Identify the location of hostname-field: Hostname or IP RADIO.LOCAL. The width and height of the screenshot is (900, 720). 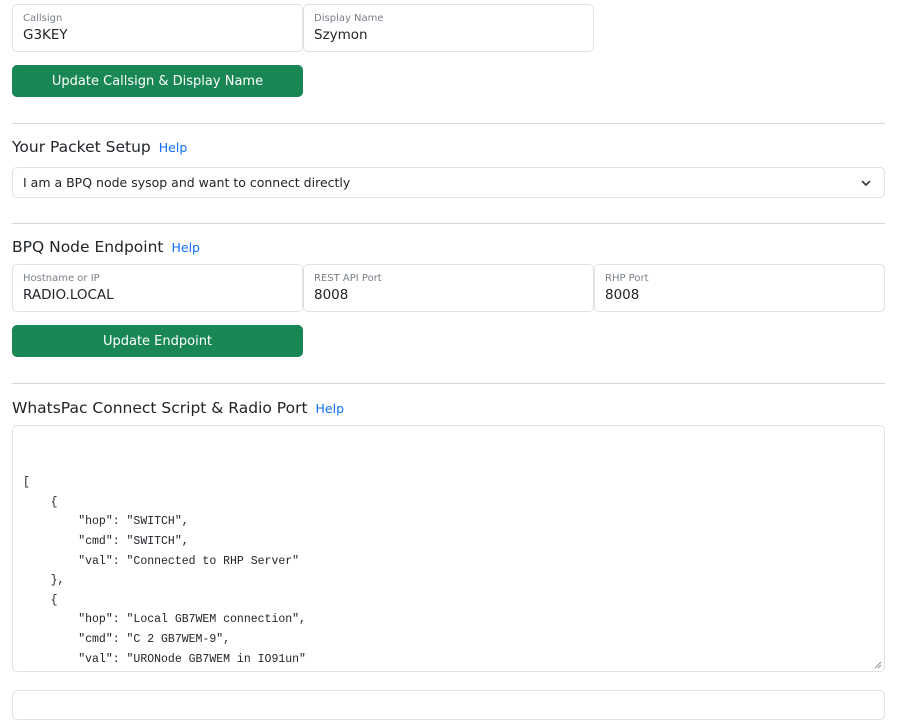
(157, 288).